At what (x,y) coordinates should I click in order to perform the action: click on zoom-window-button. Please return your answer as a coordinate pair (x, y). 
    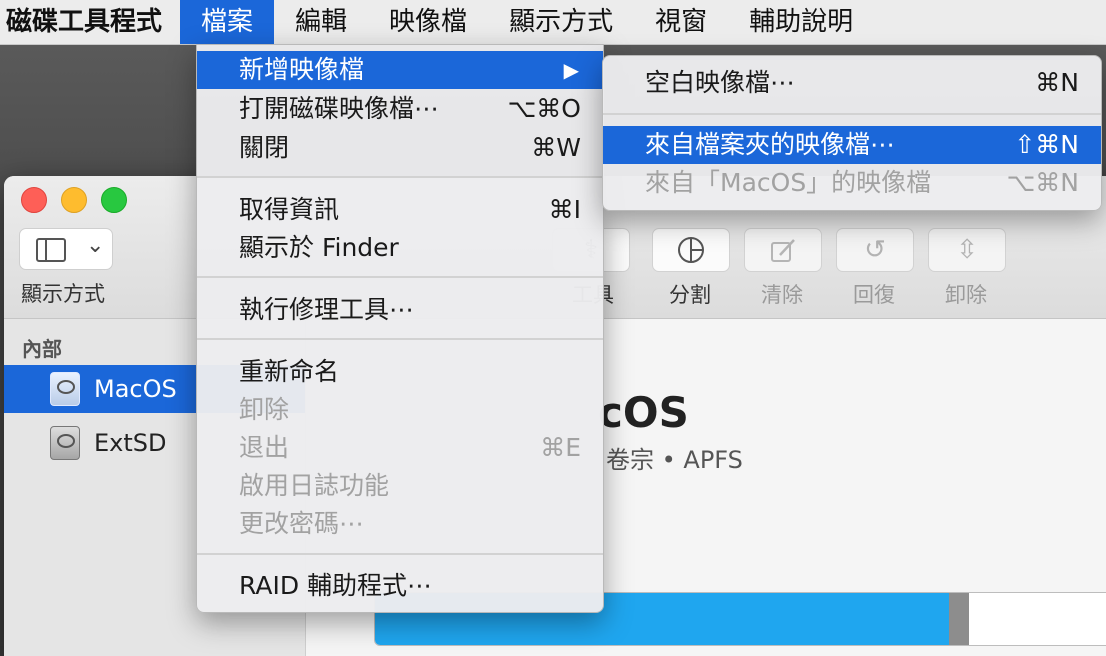
    Looking at the image, I should click on (114, 200).